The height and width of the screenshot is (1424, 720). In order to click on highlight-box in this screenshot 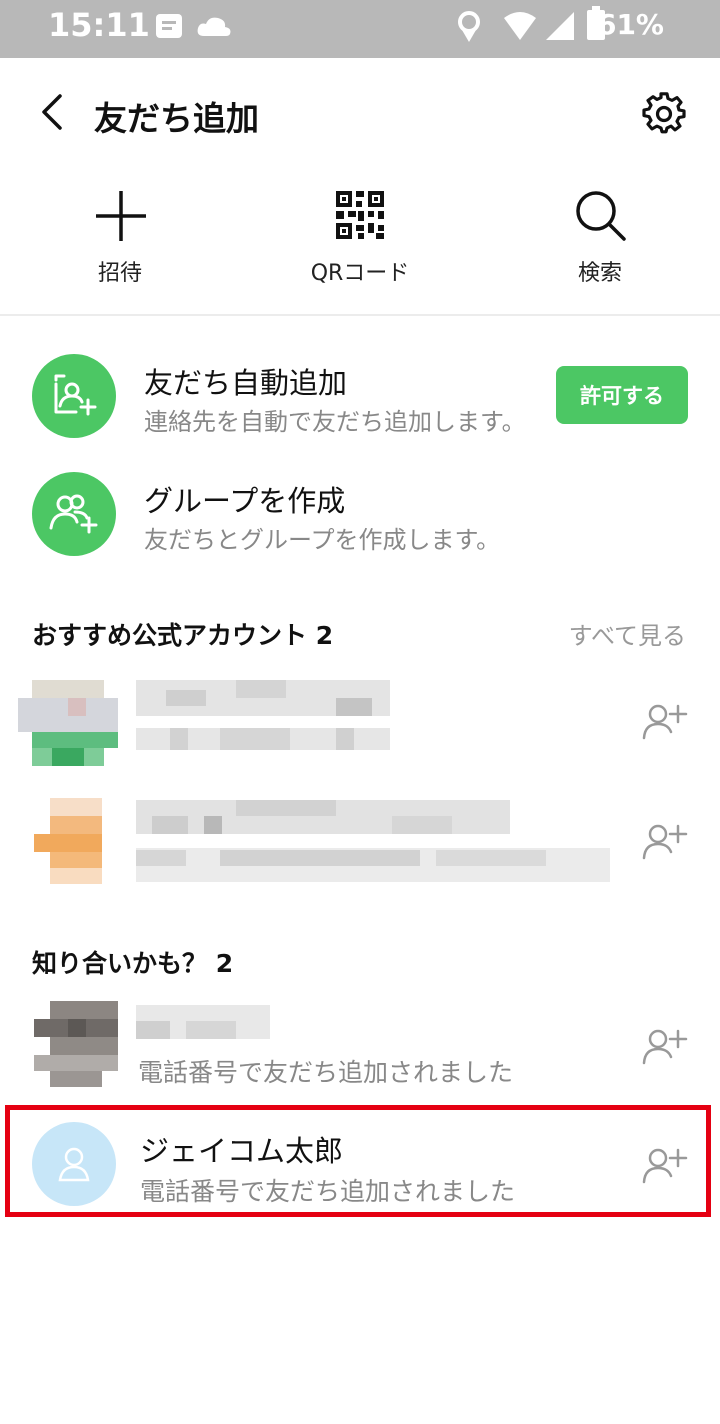, I will do `click(358, 1161)`.